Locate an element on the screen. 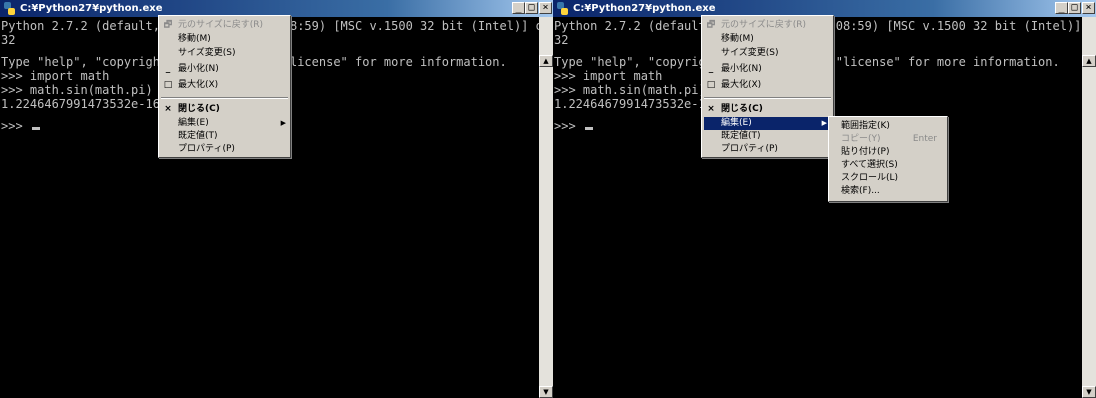 The image size is (1096, 398). submenu-item-copy: コピー(Y) Enter is located at coordinates (888, 139).